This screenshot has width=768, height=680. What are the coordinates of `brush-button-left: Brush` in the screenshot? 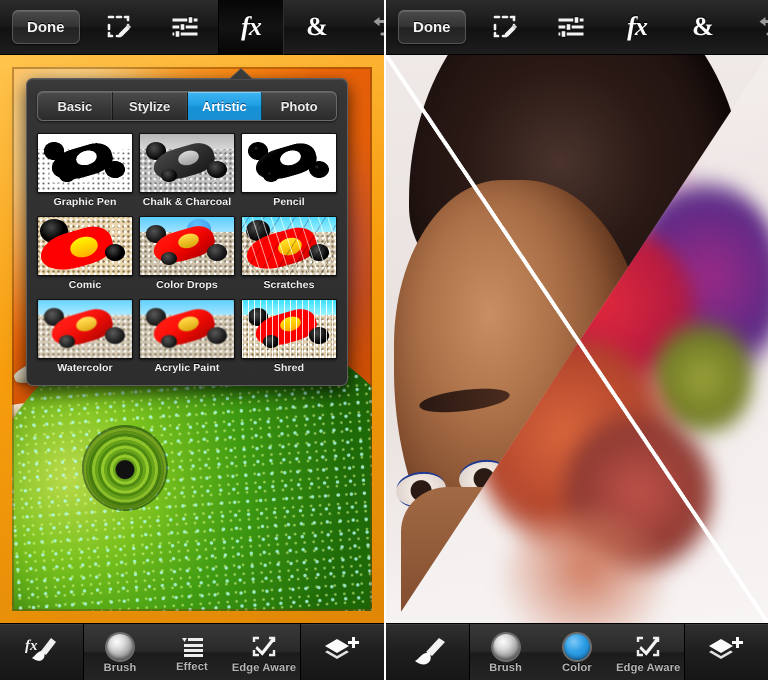 It's located at (120, 652).